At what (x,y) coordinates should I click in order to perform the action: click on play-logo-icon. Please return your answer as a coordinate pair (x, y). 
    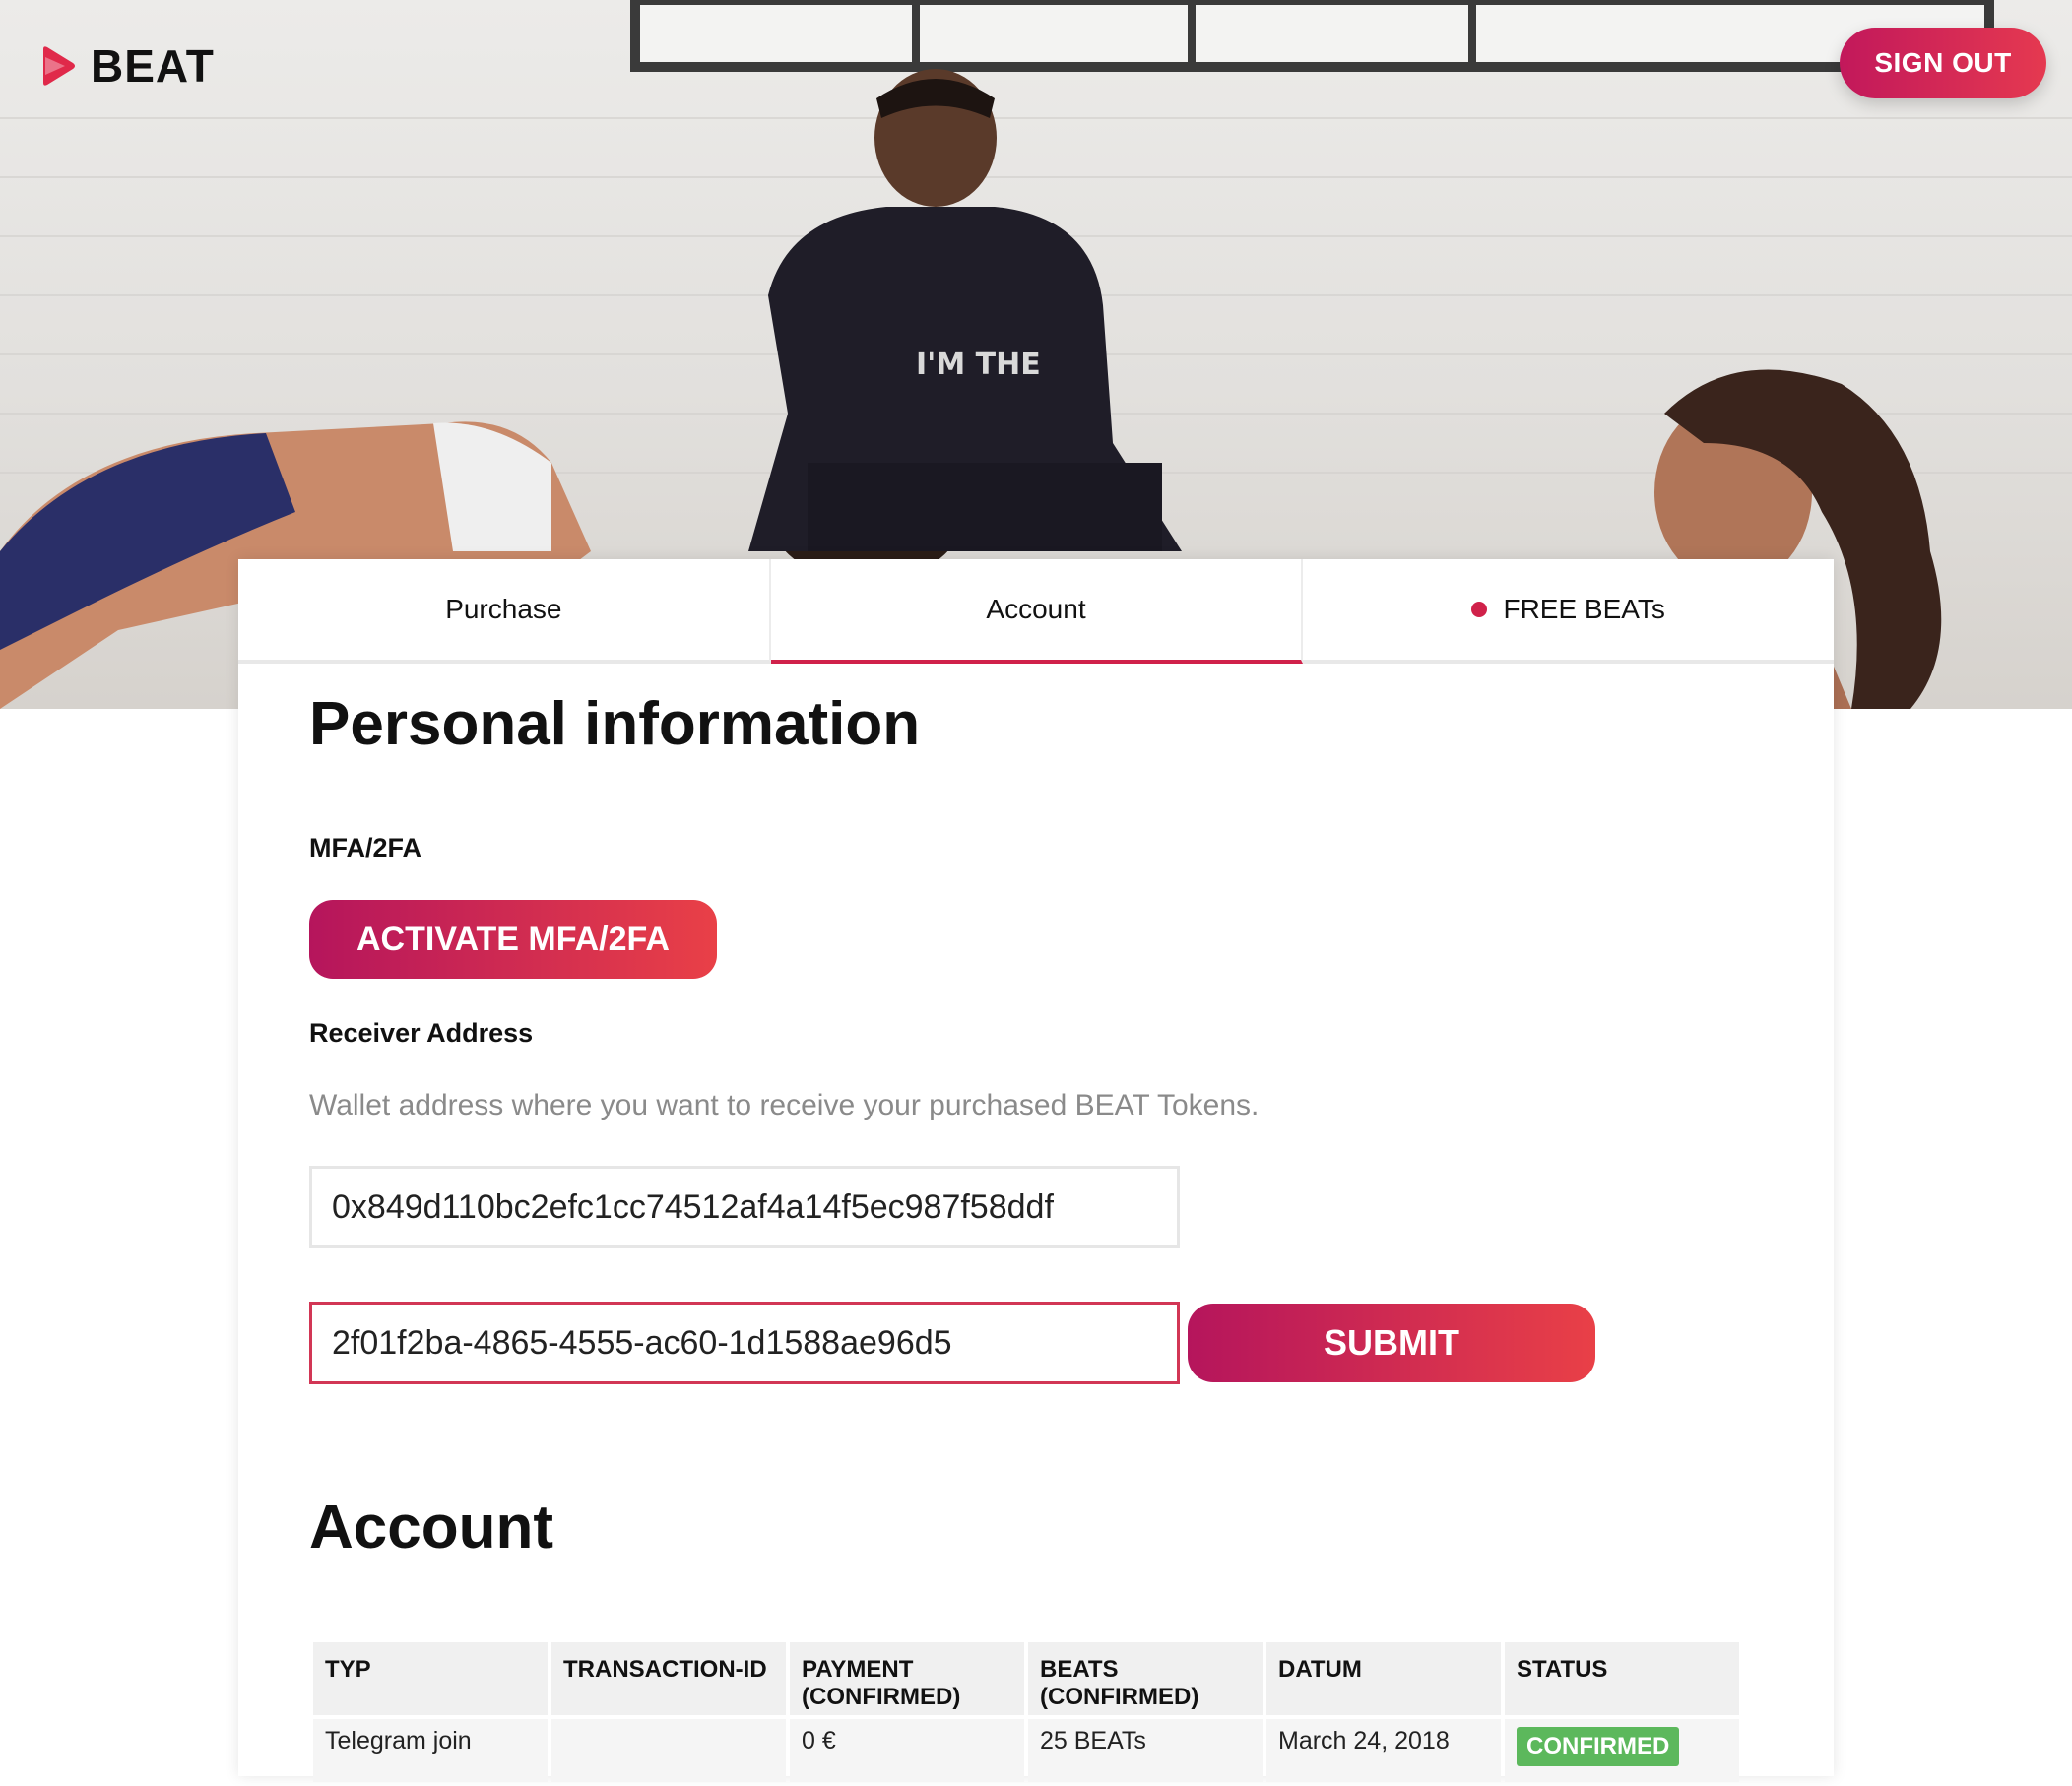
    Looking at the image, I should click on (59, 66).